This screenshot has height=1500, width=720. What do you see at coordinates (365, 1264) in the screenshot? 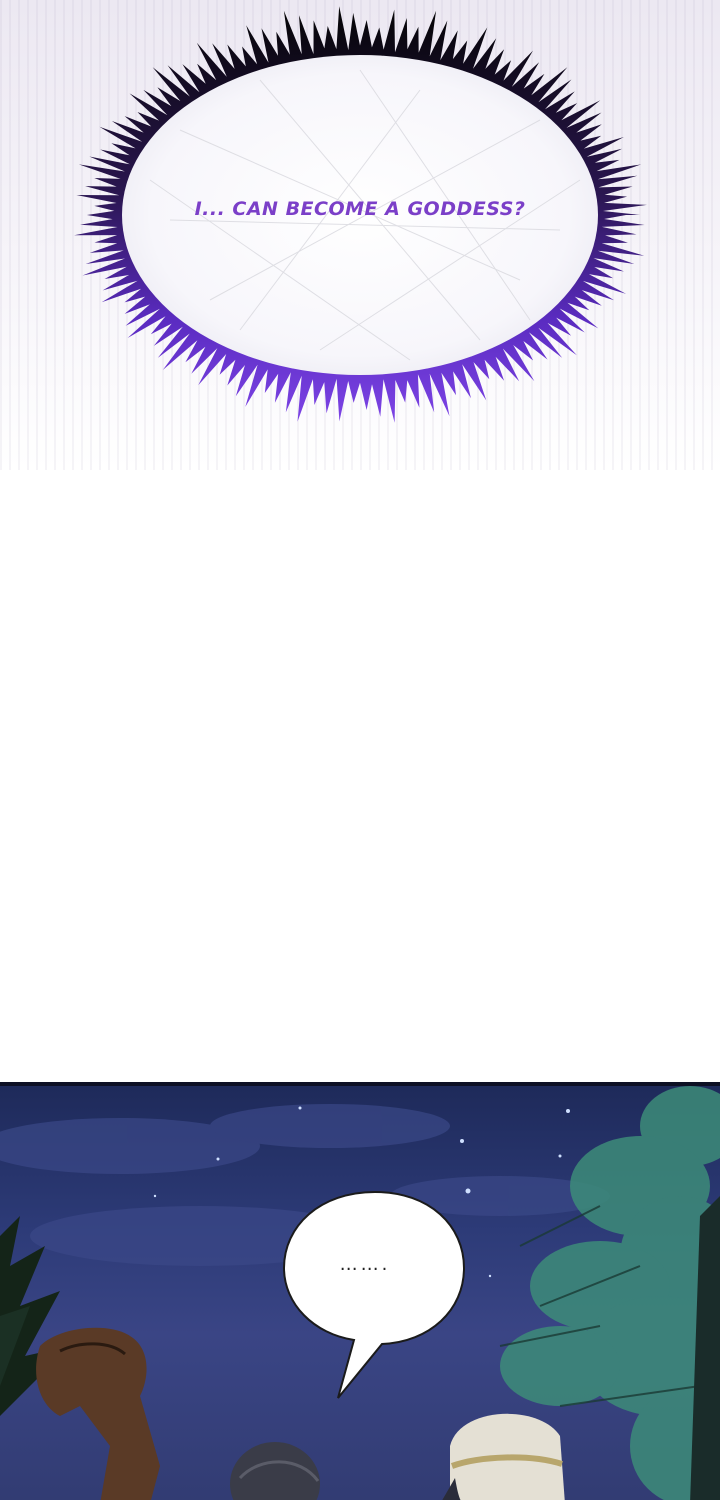
I see `speech-text: …….` at bounding box center [365, 1264].